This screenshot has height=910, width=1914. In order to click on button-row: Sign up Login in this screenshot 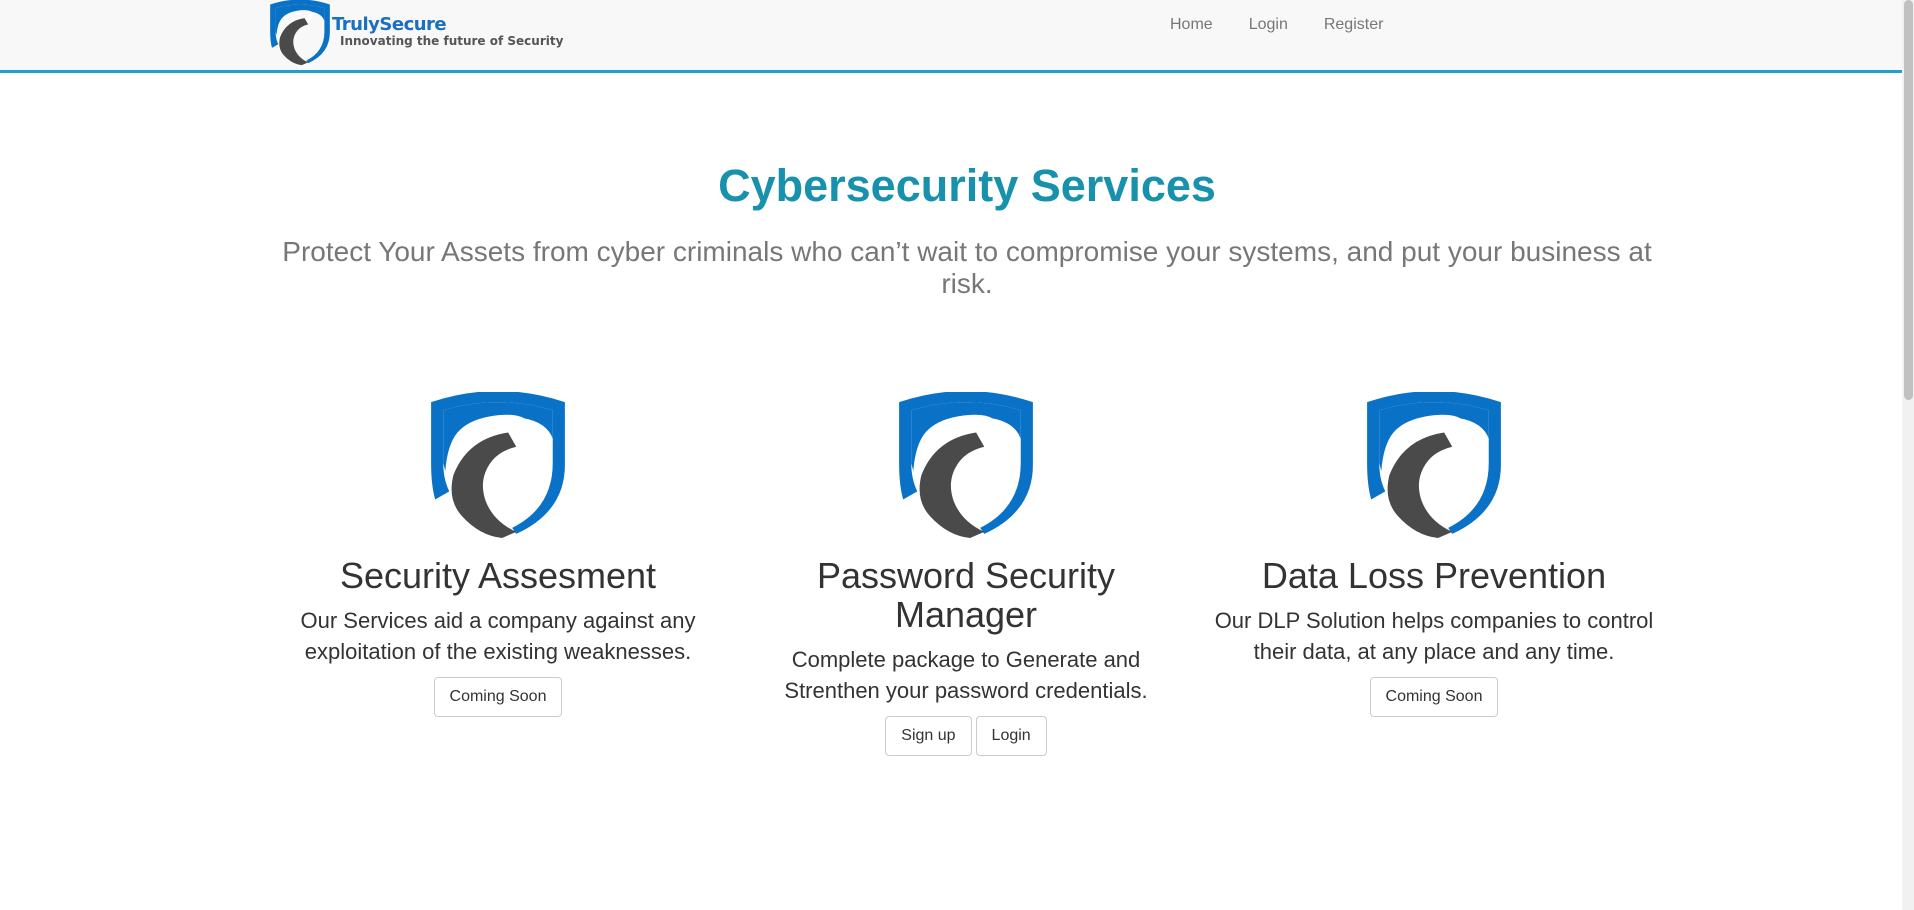, I will do `click(966, 736)`.